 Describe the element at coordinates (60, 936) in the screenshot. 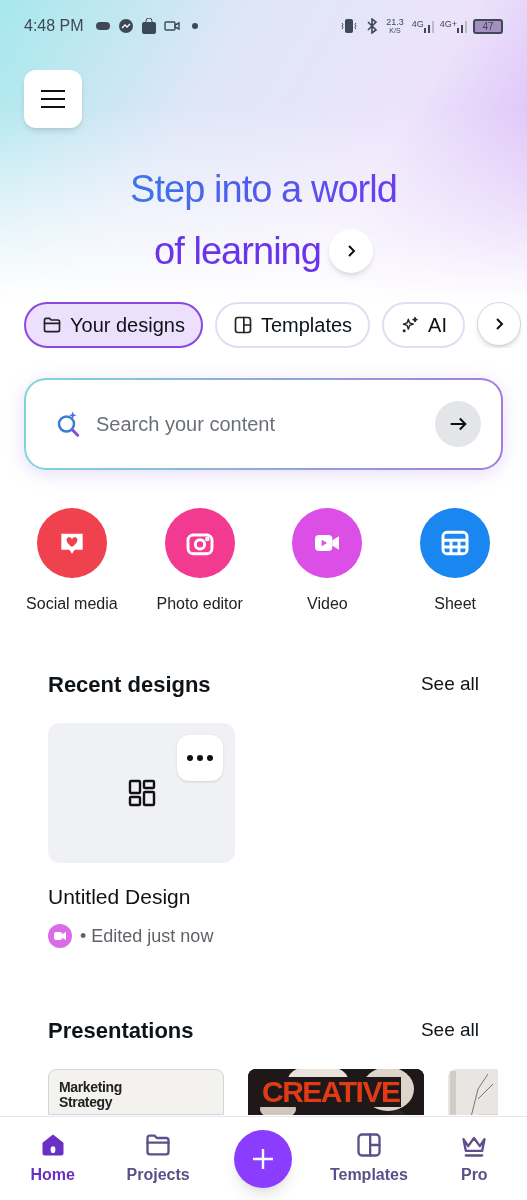

I see `video-badge-icon` at that location.